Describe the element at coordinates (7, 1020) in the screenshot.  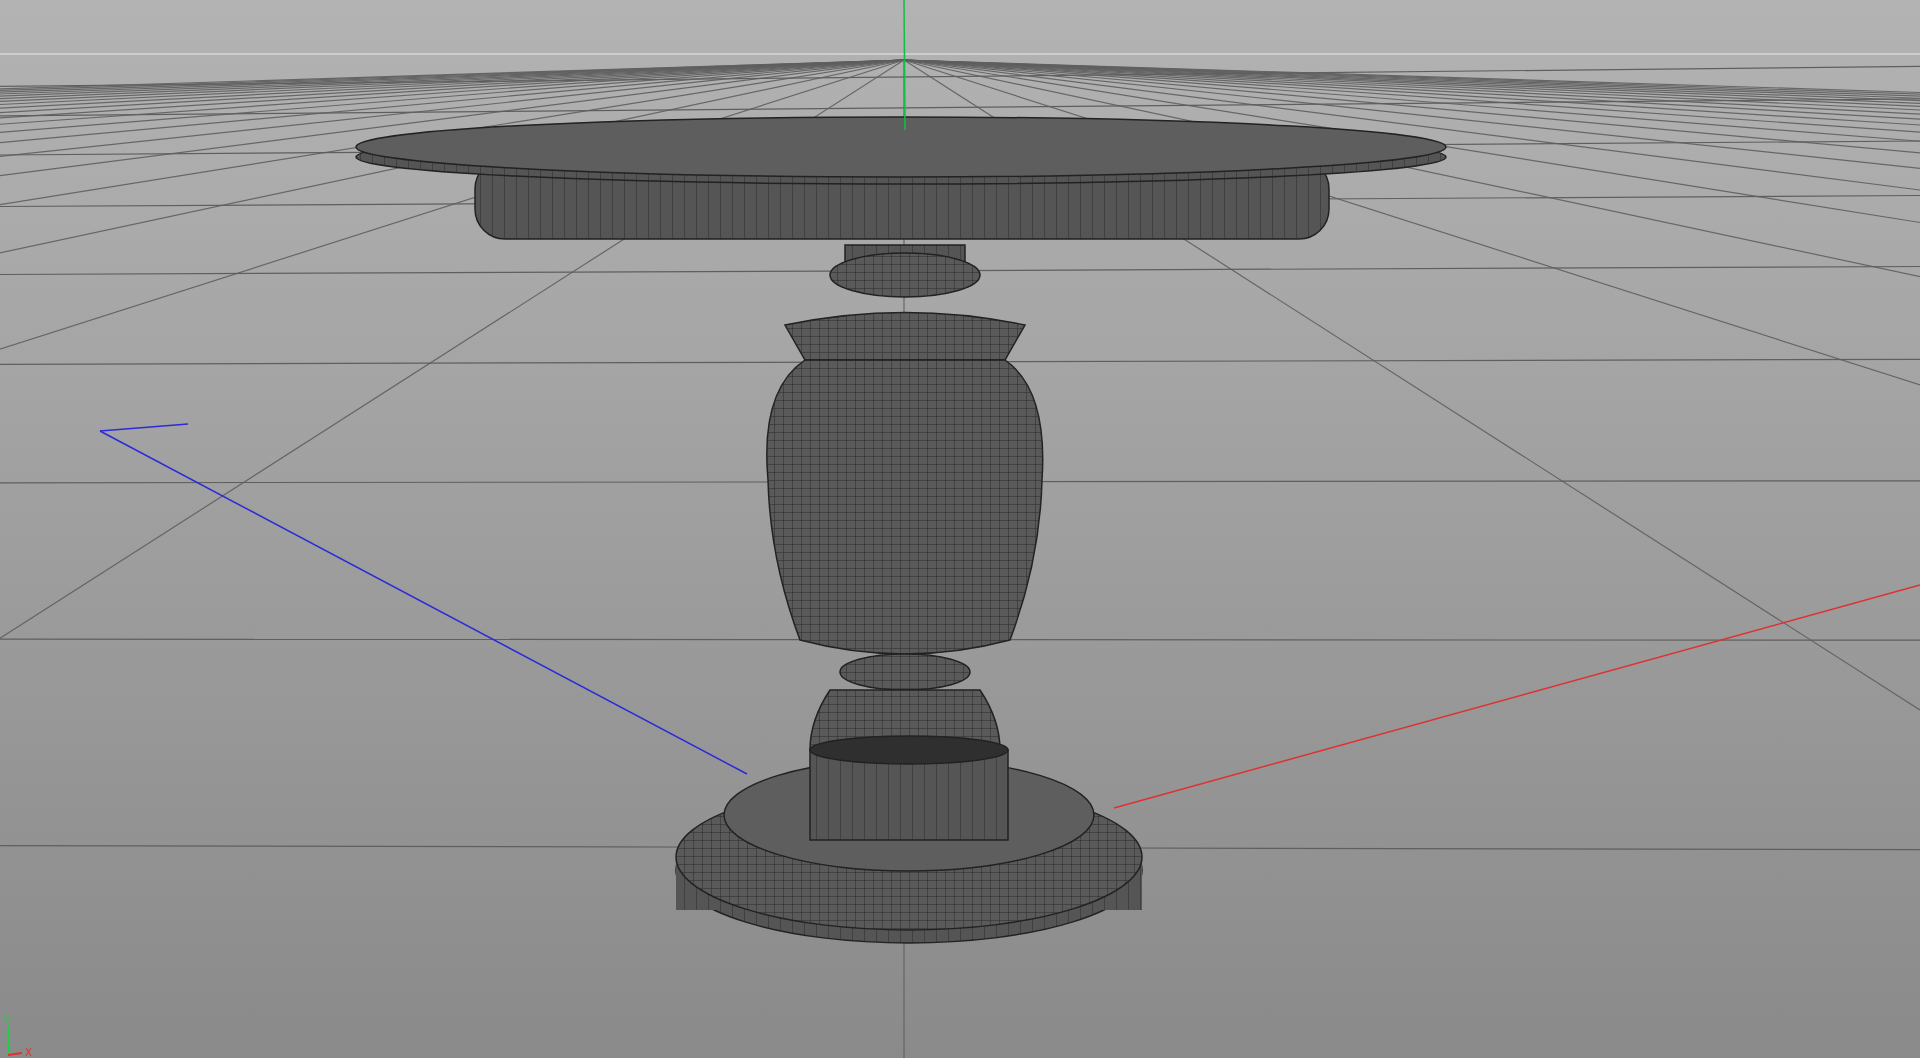
I see `y-axis-label: Y` at that location.